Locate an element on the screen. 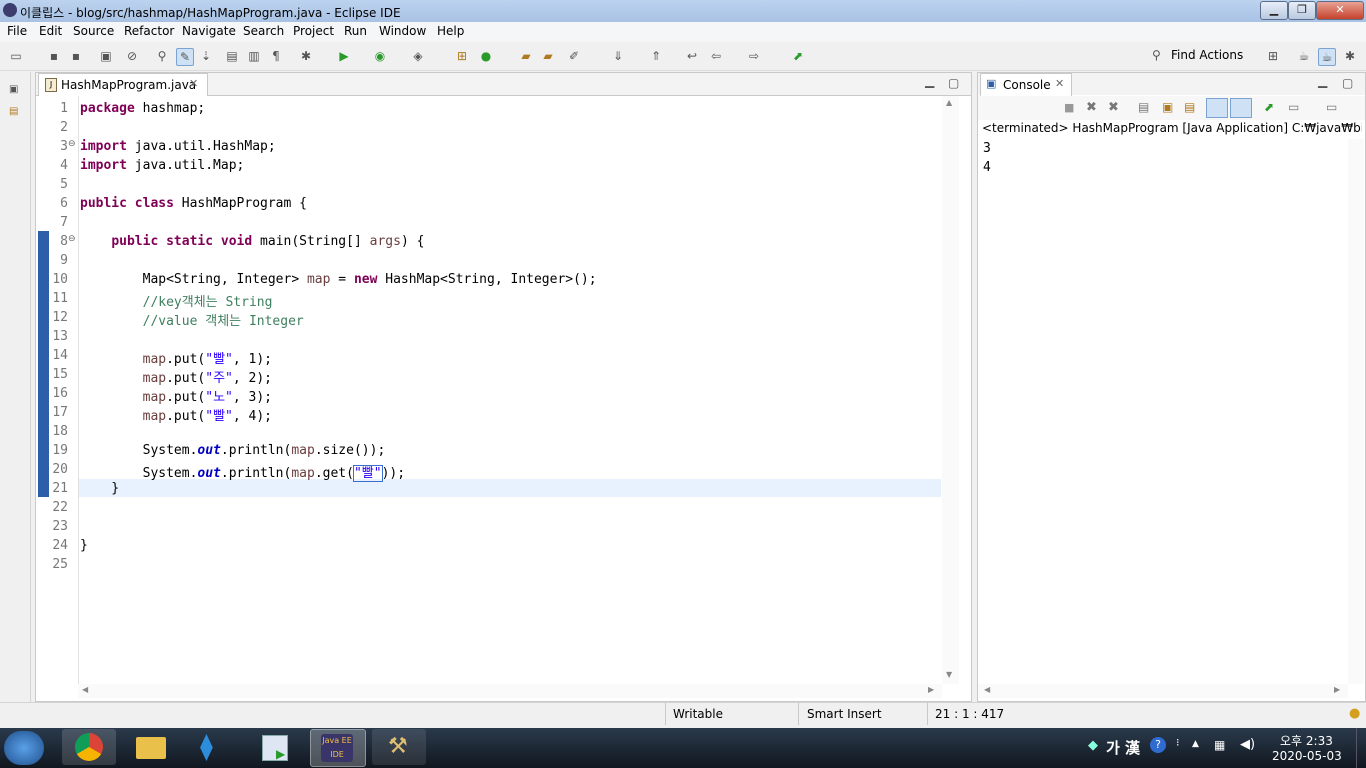 This screenshot has width=1366, height=768. forward-icon: ⇨ is located at coordinates (754, 56).